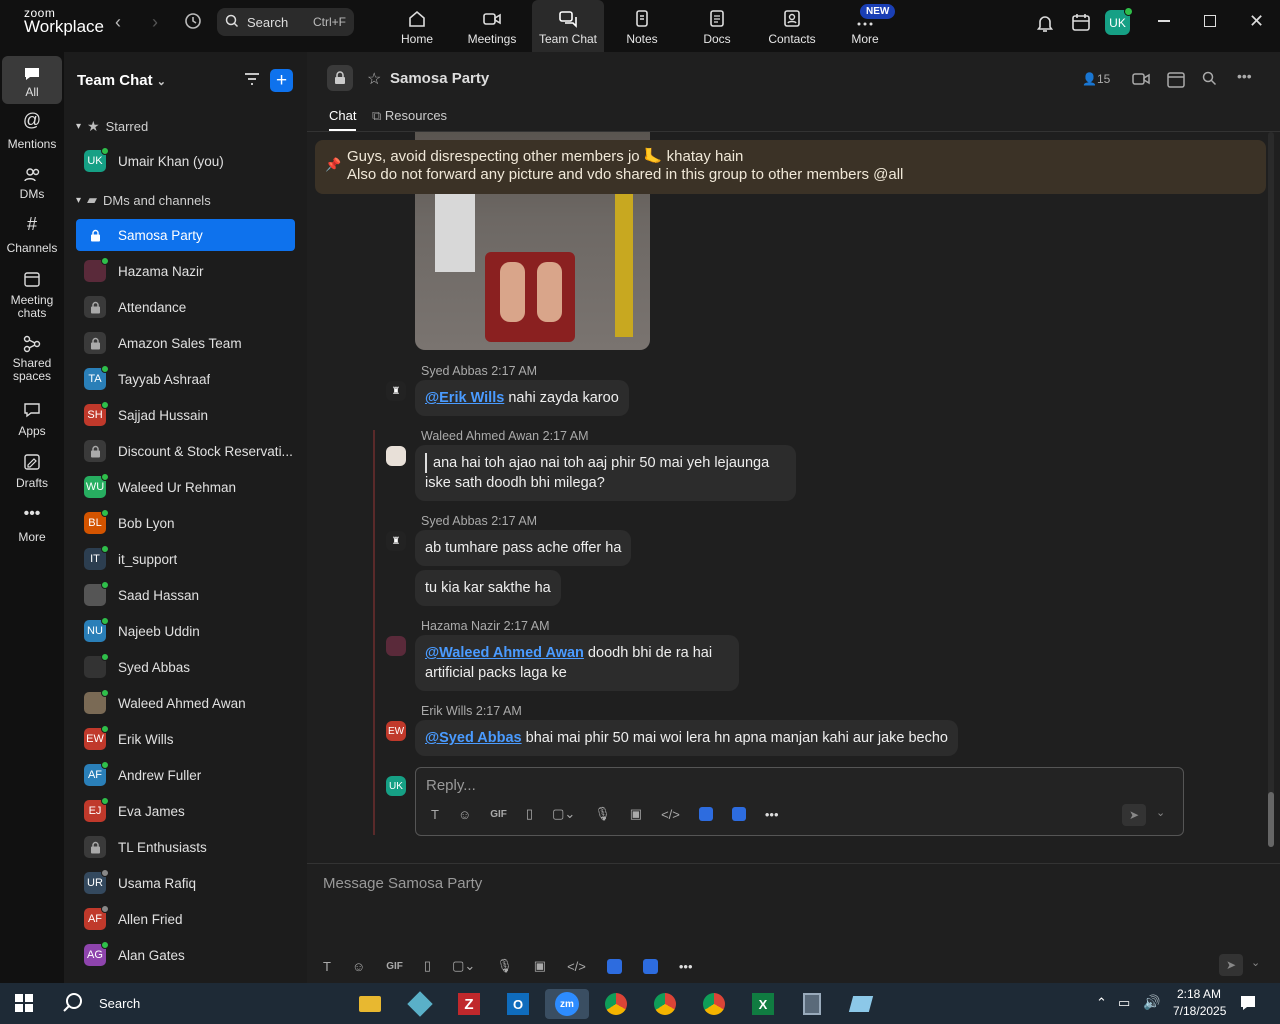  I want to click on rail-apps: Apps, so click(32, 422).